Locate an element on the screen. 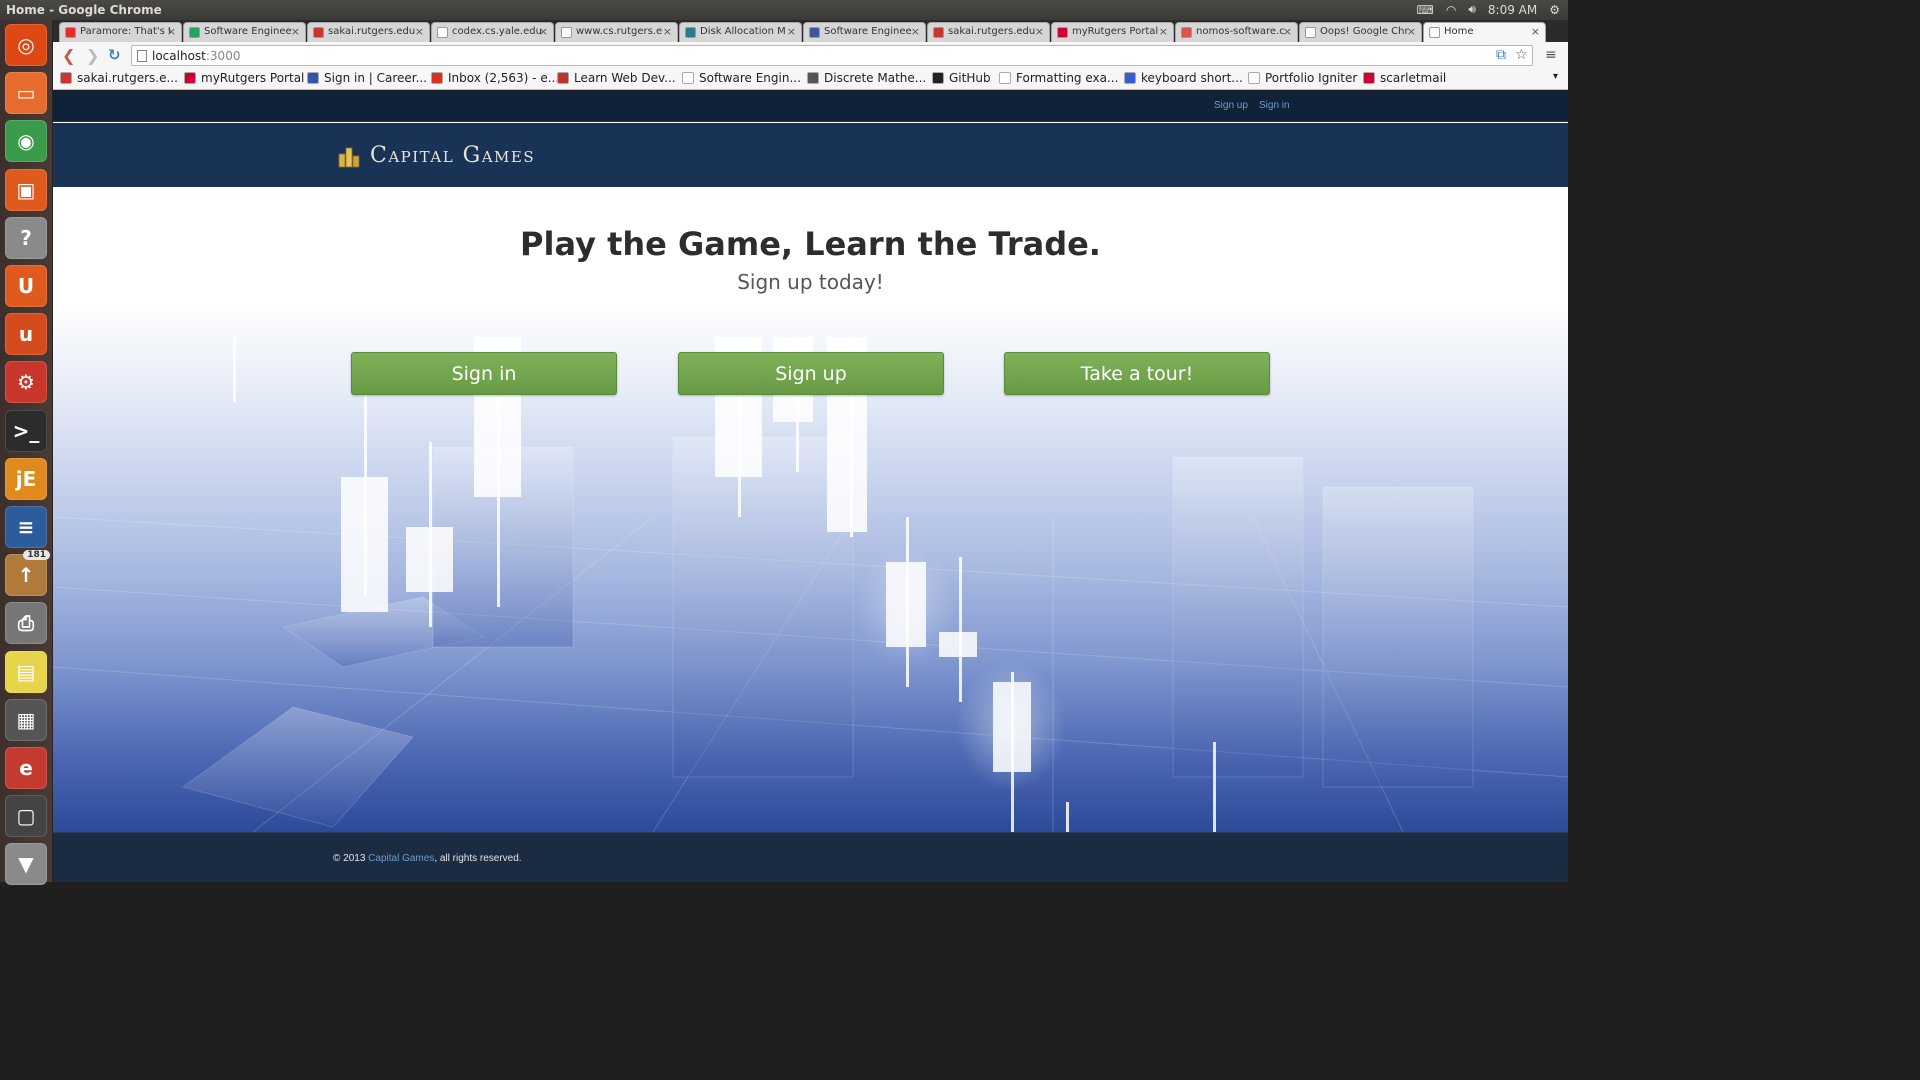  brand-logo: Capital Games is located at coordinates (436, 155).